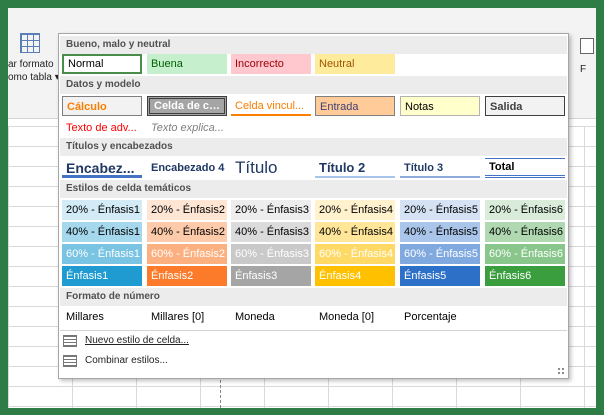 This screenshot has width=604, height=415. I want to click on style-number-format-5: Porcentaje, so click(440, 317).